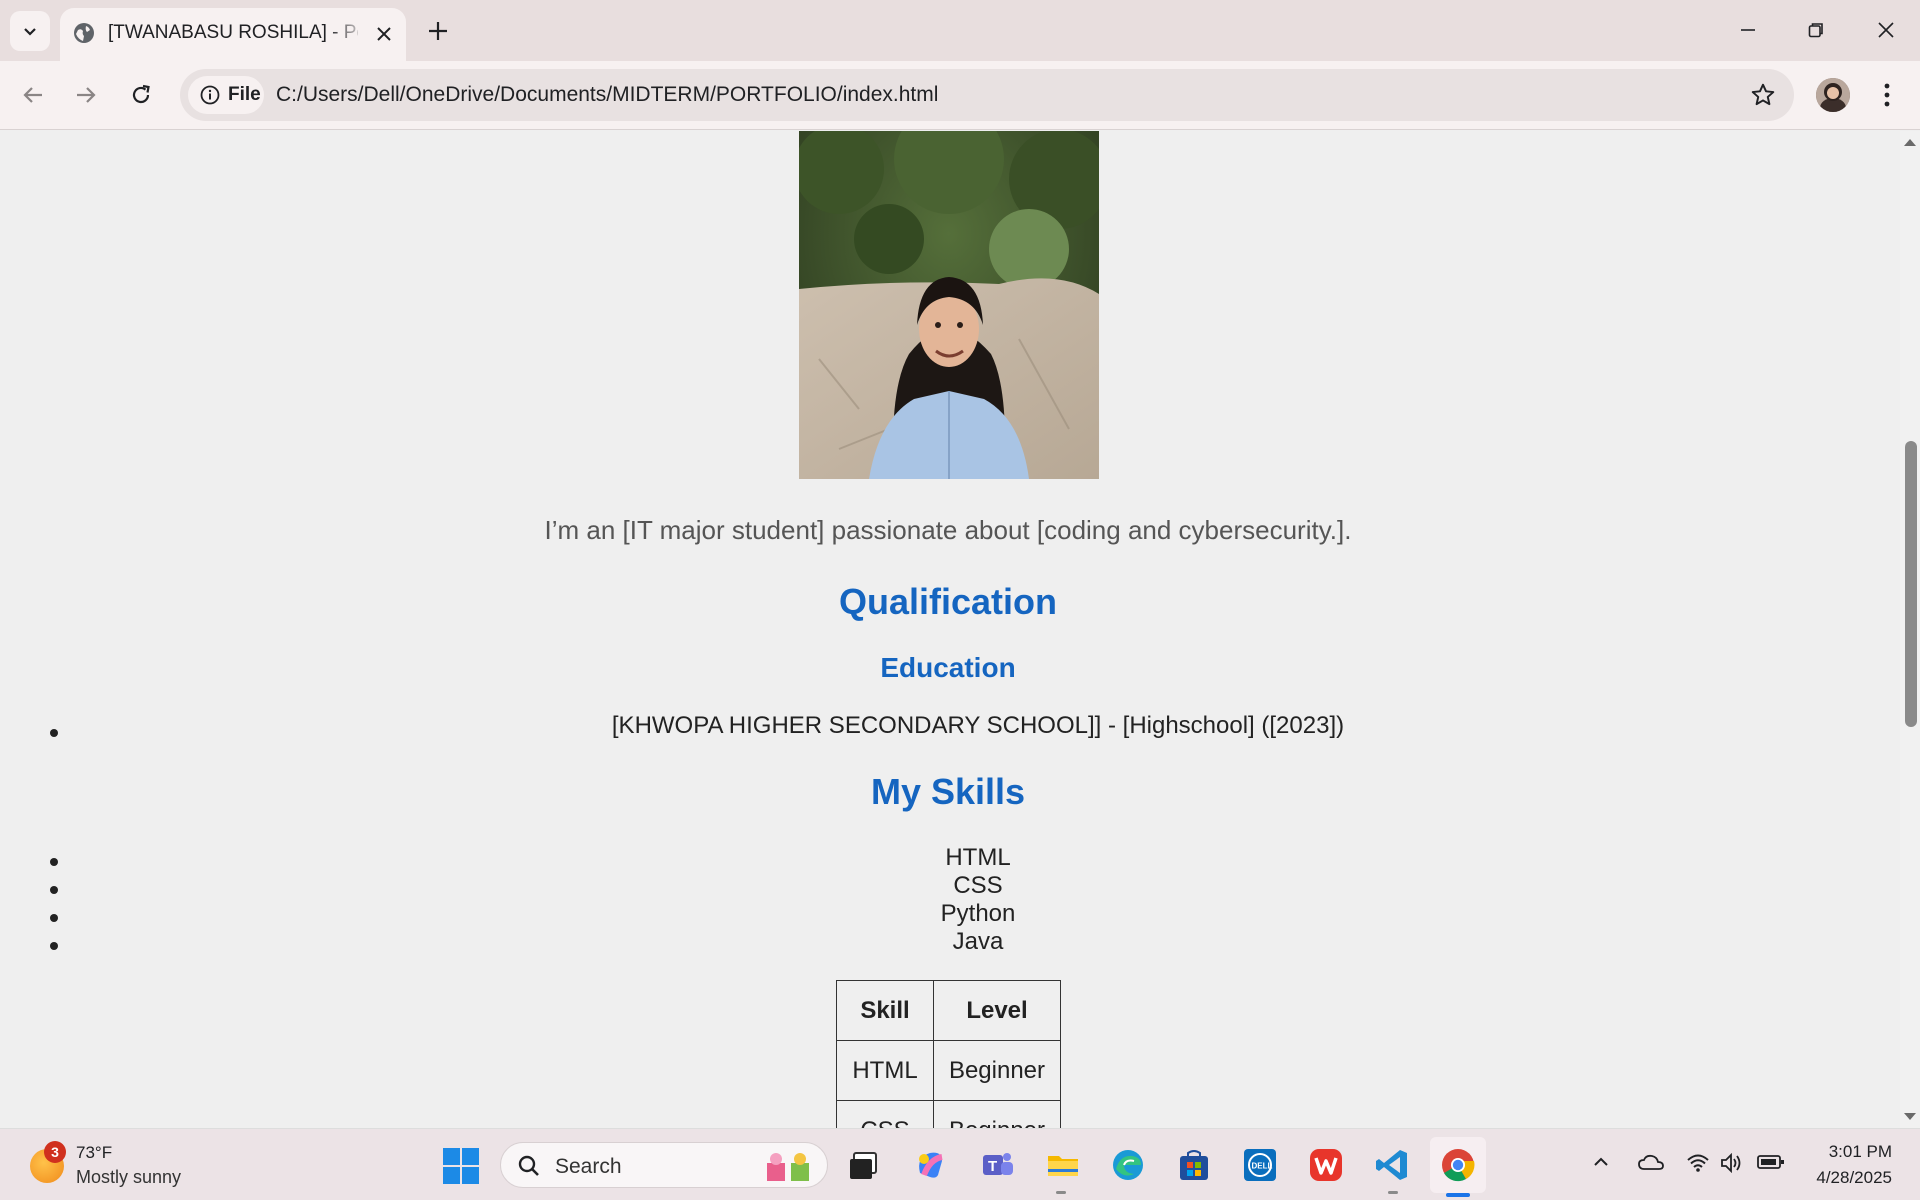 The image size is (1920, 1200). What do you see at coordinates (1392, 1165) in the screenshot?
I see `vscode-icon` at bounding box center [1392, 1165].